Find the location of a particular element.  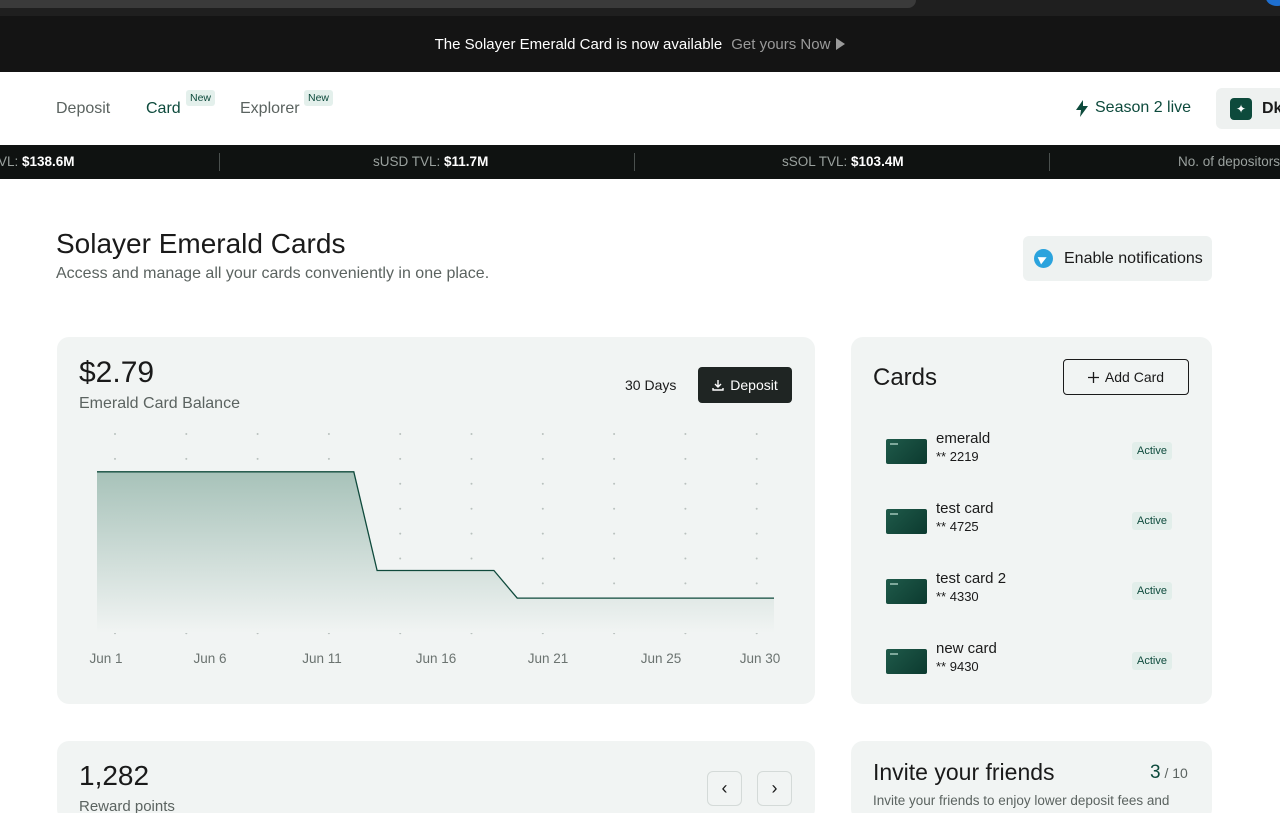

ticker-value: $11.7M is located at coordinates (466, 161).